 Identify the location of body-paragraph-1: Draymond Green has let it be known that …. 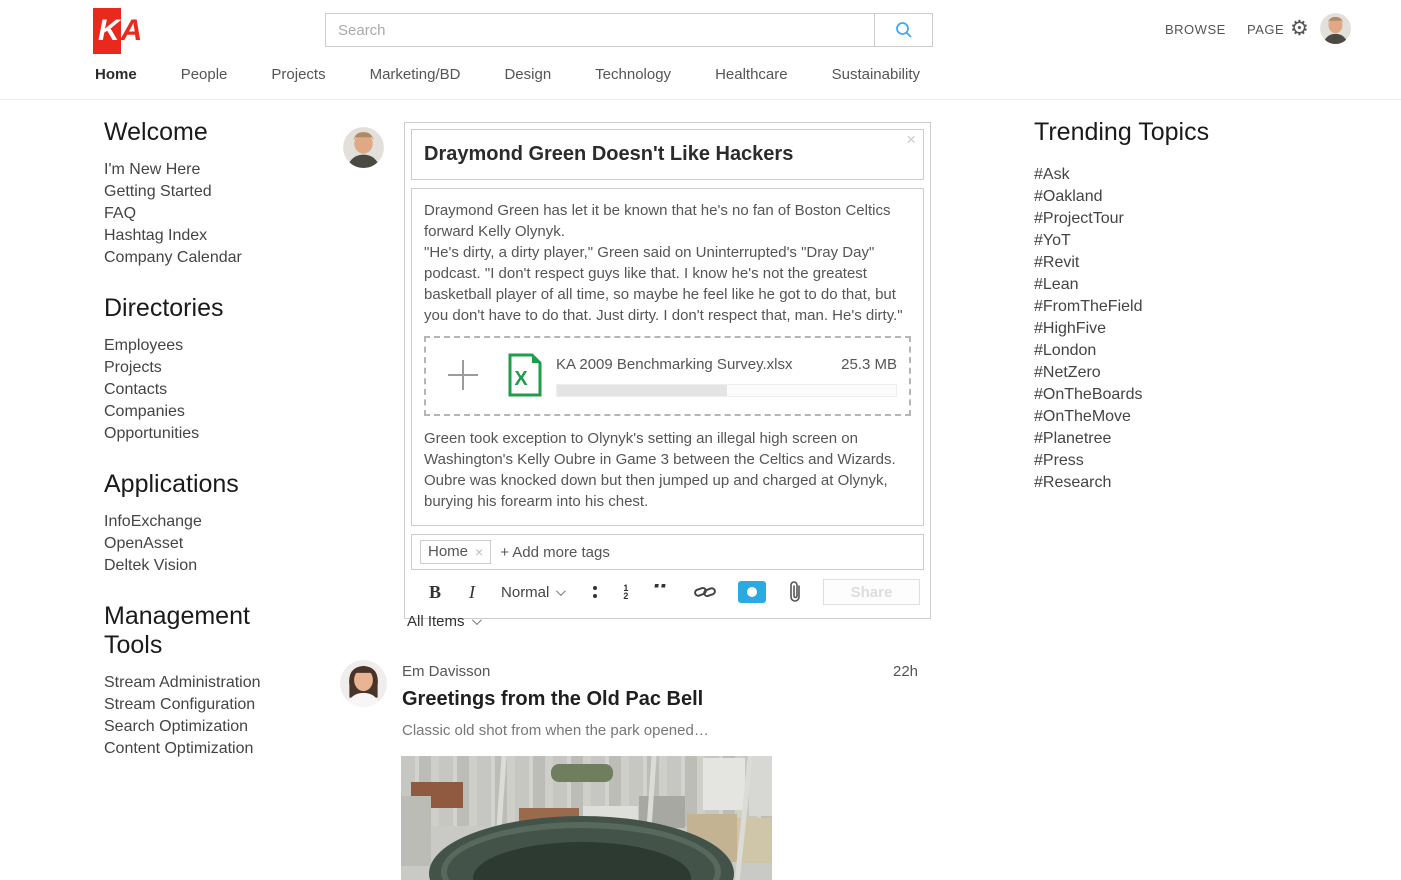
(657, 221).